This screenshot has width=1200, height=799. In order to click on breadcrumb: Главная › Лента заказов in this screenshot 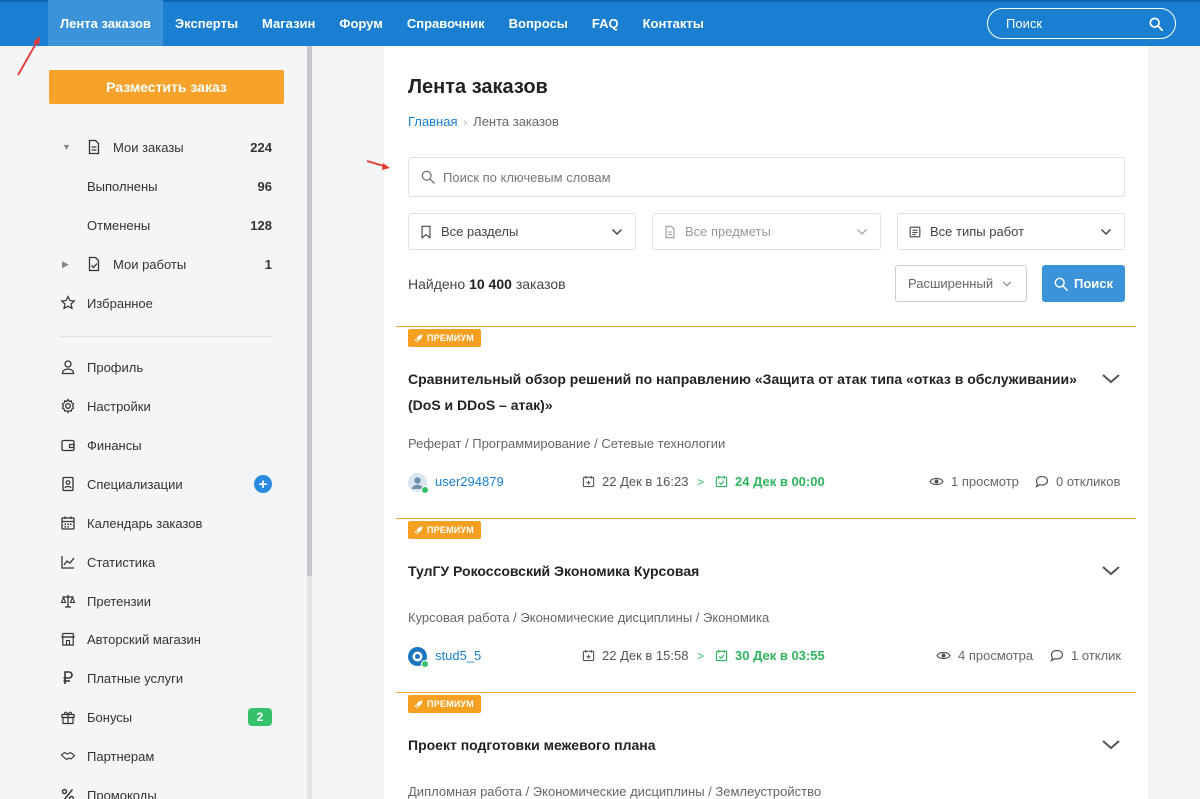, I will do `click(483, 121)`.